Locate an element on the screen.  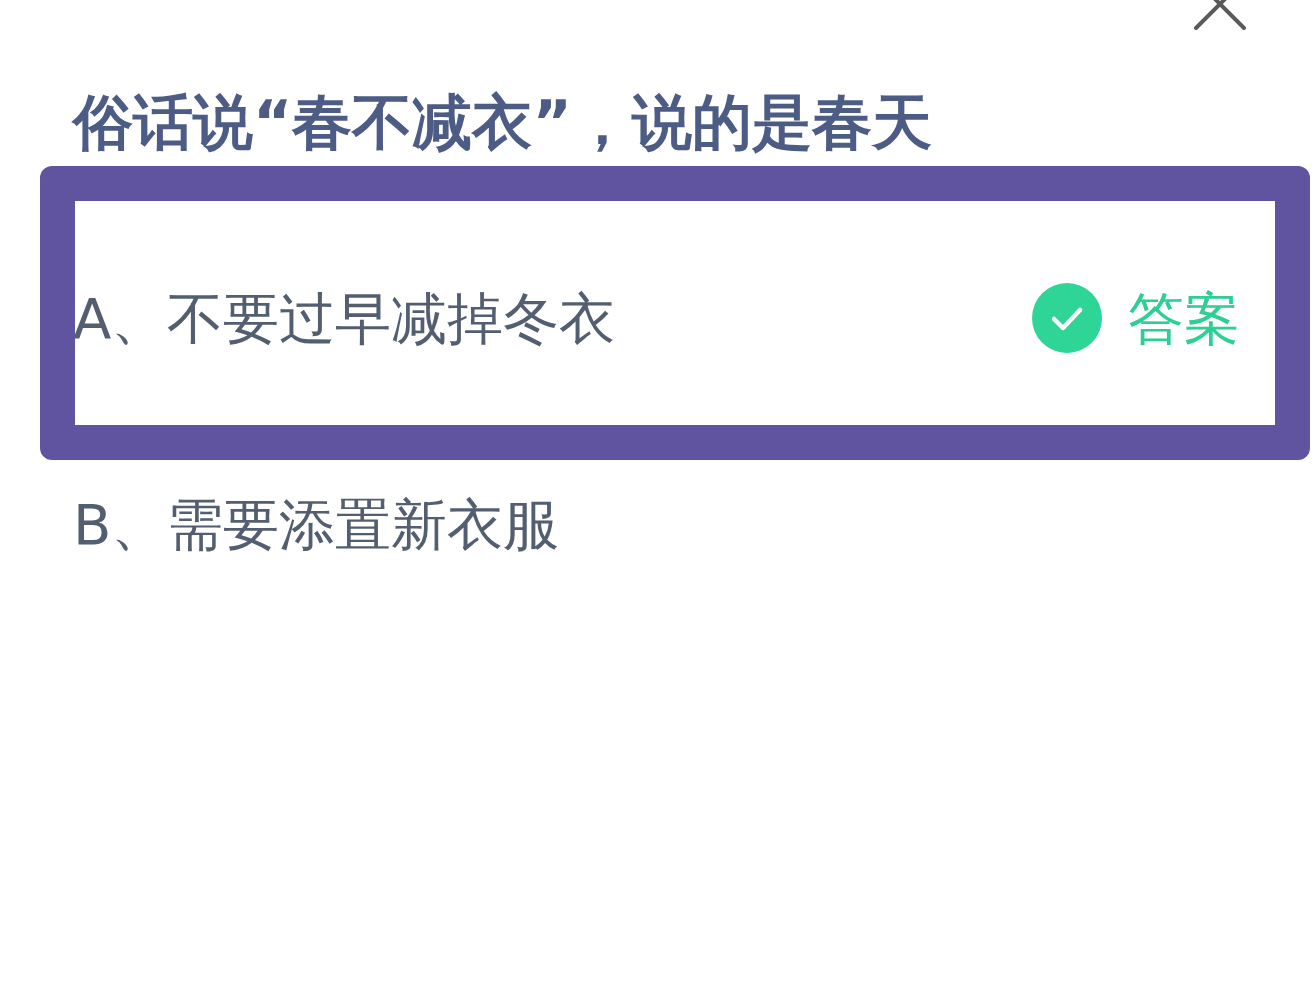
answer-label: 答案 is located at coordinates (1184, 318).